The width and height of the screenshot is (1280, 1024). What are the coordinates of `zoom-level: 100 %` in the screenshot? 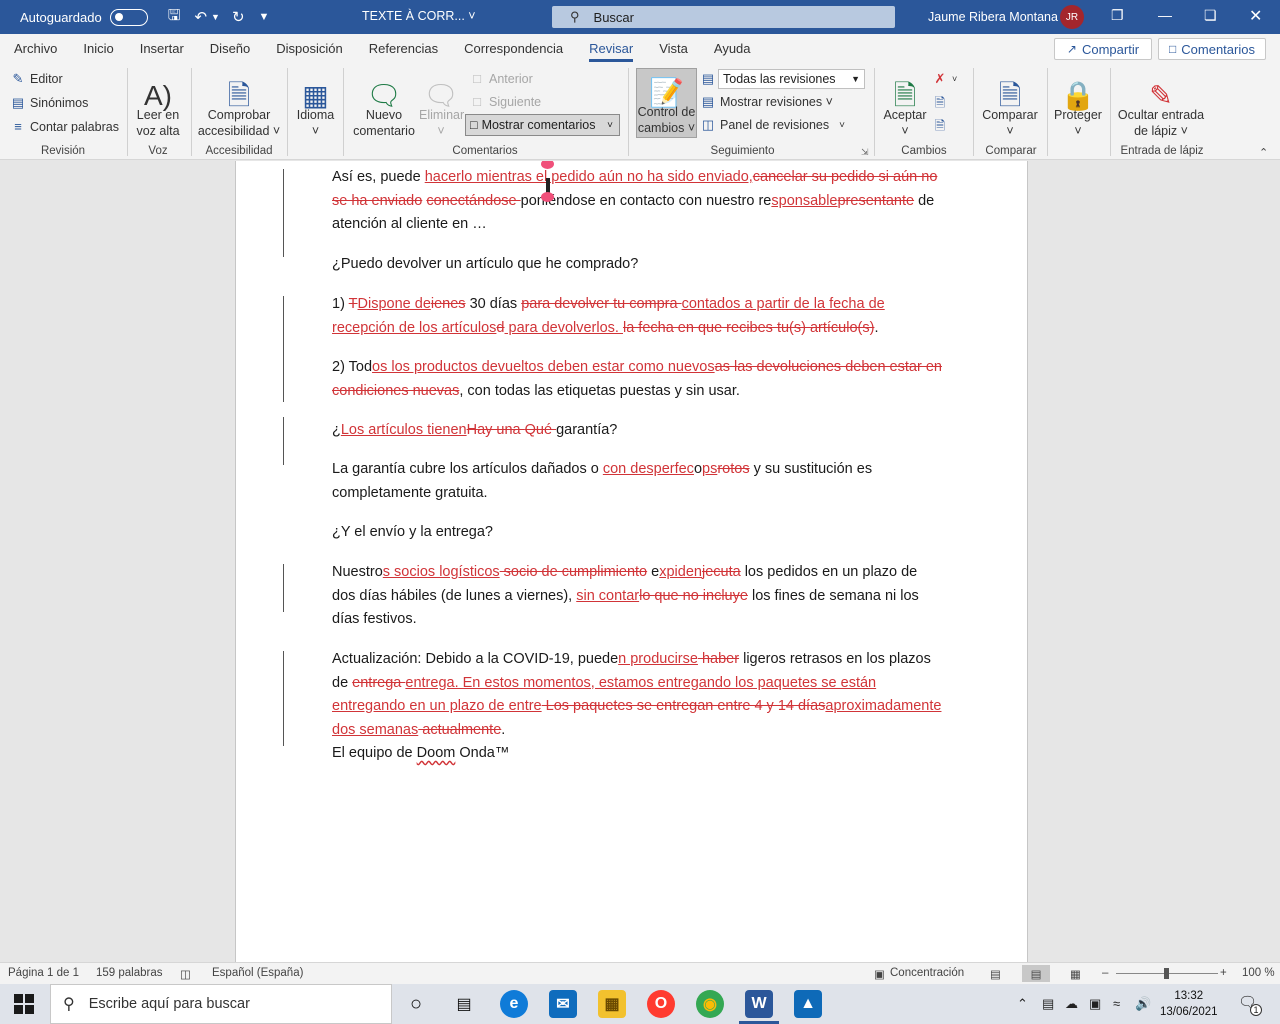 It's located at (1258, 973).